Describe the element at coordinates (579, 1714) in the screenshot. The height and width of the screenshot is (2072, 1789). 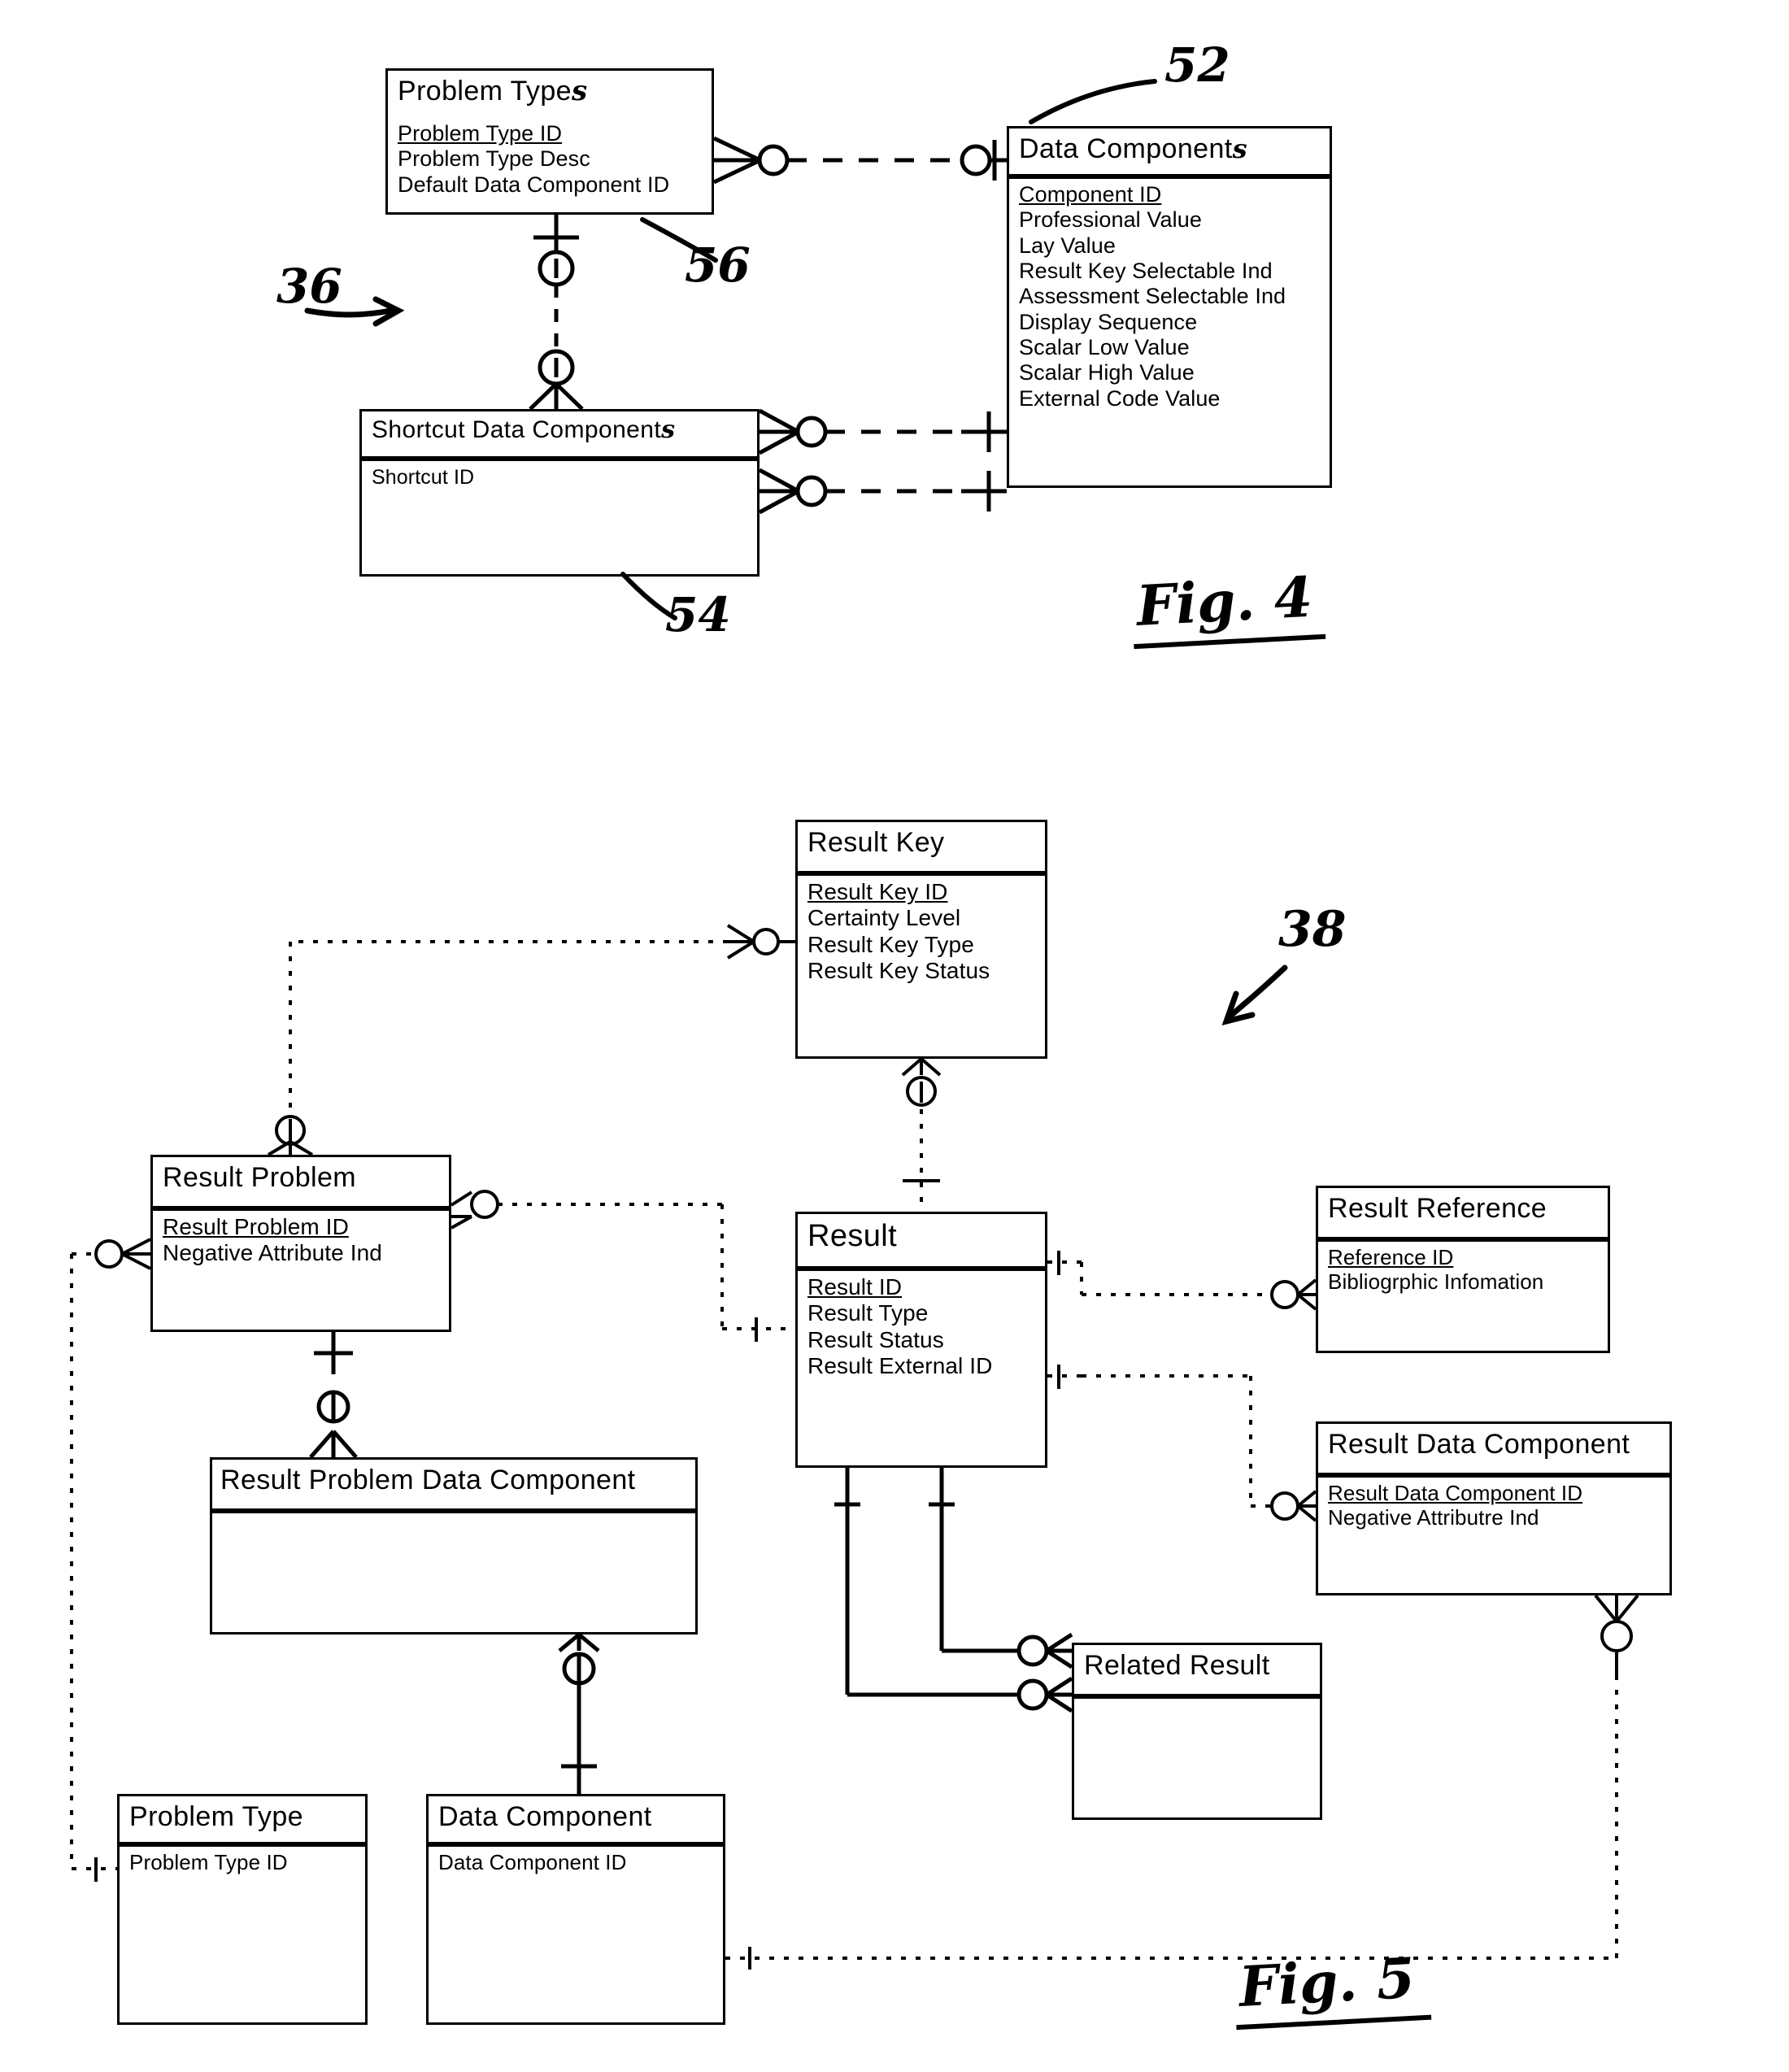
I see `rel-rpdc-datacomponent` at that location.